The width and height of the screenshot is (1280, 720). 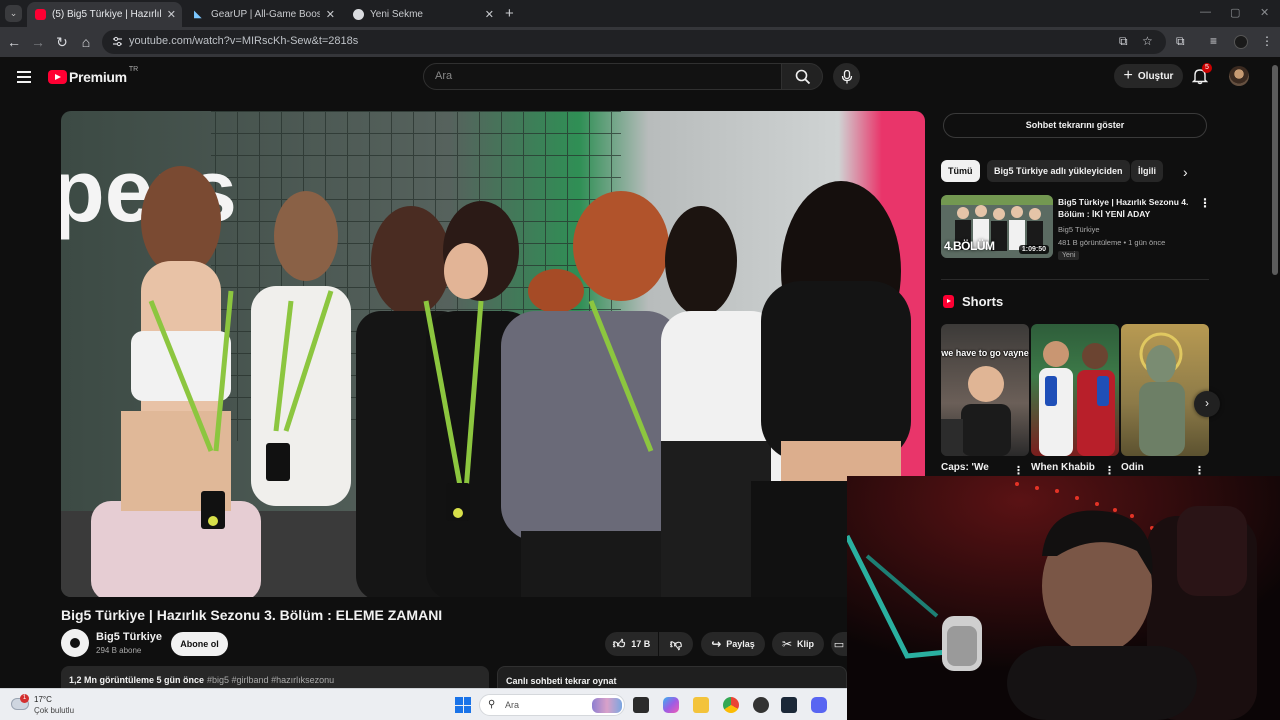 I want to click on chrome-favicon-icon, so click(x=358, y=14).